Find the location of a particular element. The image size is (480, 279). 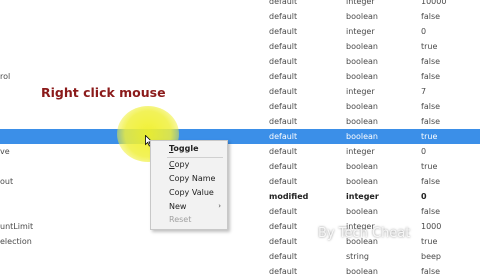

toggle-rest: oggle is located at coordinates (186, 148).